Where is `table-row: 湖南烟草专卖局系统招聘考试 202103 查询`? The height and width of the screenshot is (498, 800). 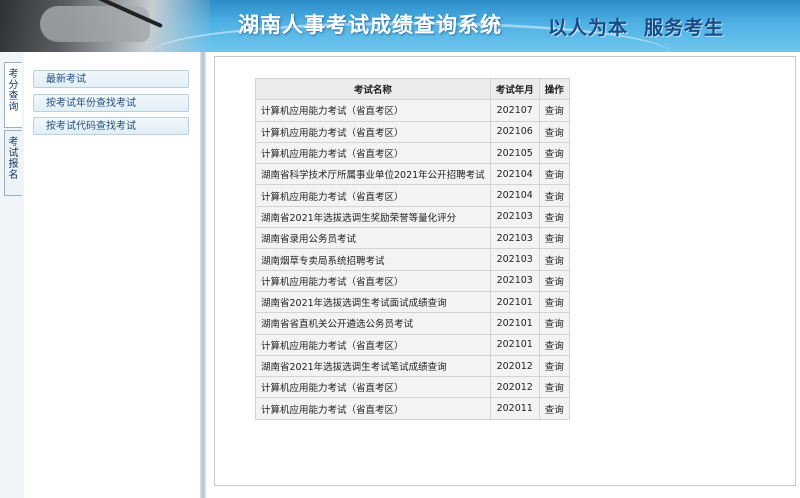 table-row: 湖南烟草专卖局系统招聘考试 202103 查询 is located at coordinates (412, 259).